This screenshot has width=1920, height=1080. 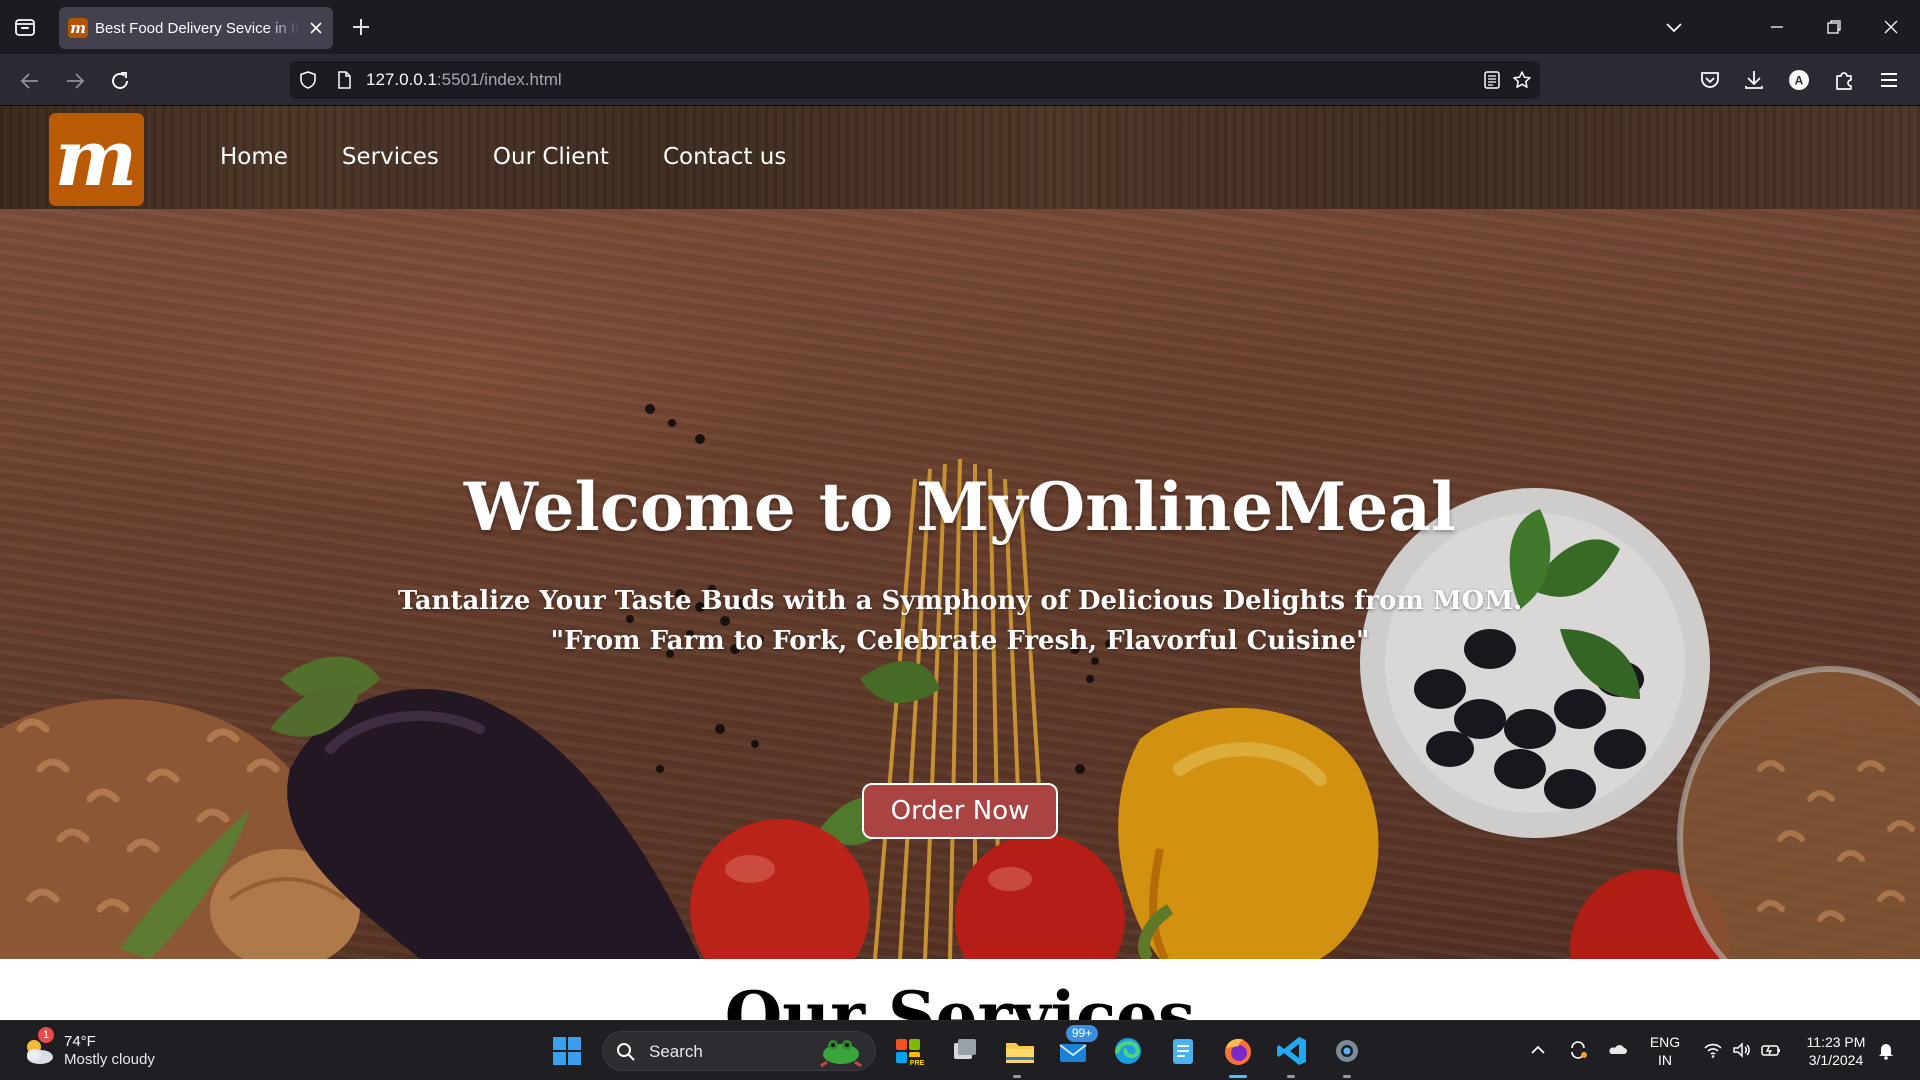 I want to click on site-nav: Home Services Our Client Contact us, so click(x=530, y=157).